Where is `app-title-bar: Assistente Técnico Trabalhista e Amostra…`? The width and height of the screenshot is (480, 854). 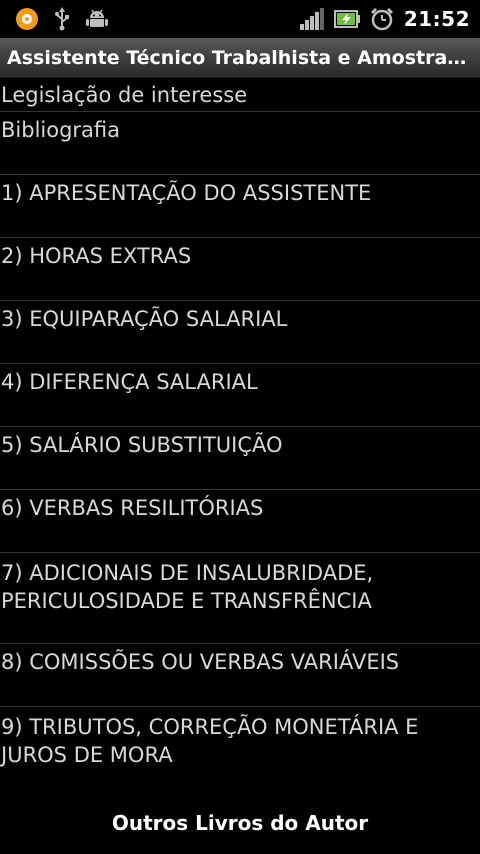
app-title-bar: Assistente Técnico Trabalhista e Amostra… is located at coordinates (240, 58).